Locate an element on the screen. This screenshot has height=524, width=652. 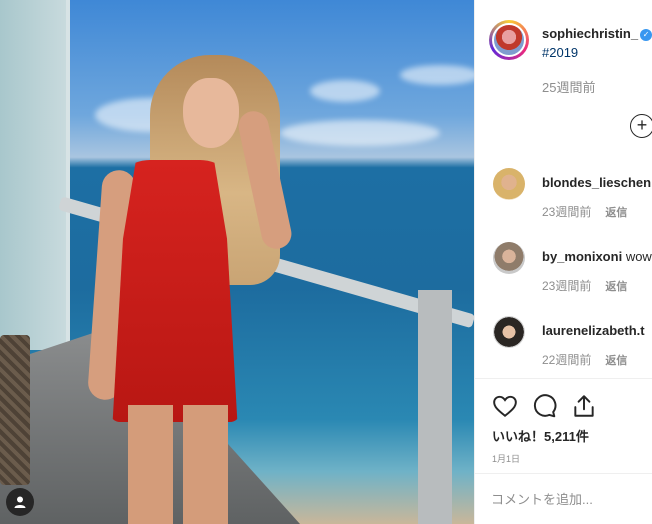
author-avatar is located at coordinates (509, 40).